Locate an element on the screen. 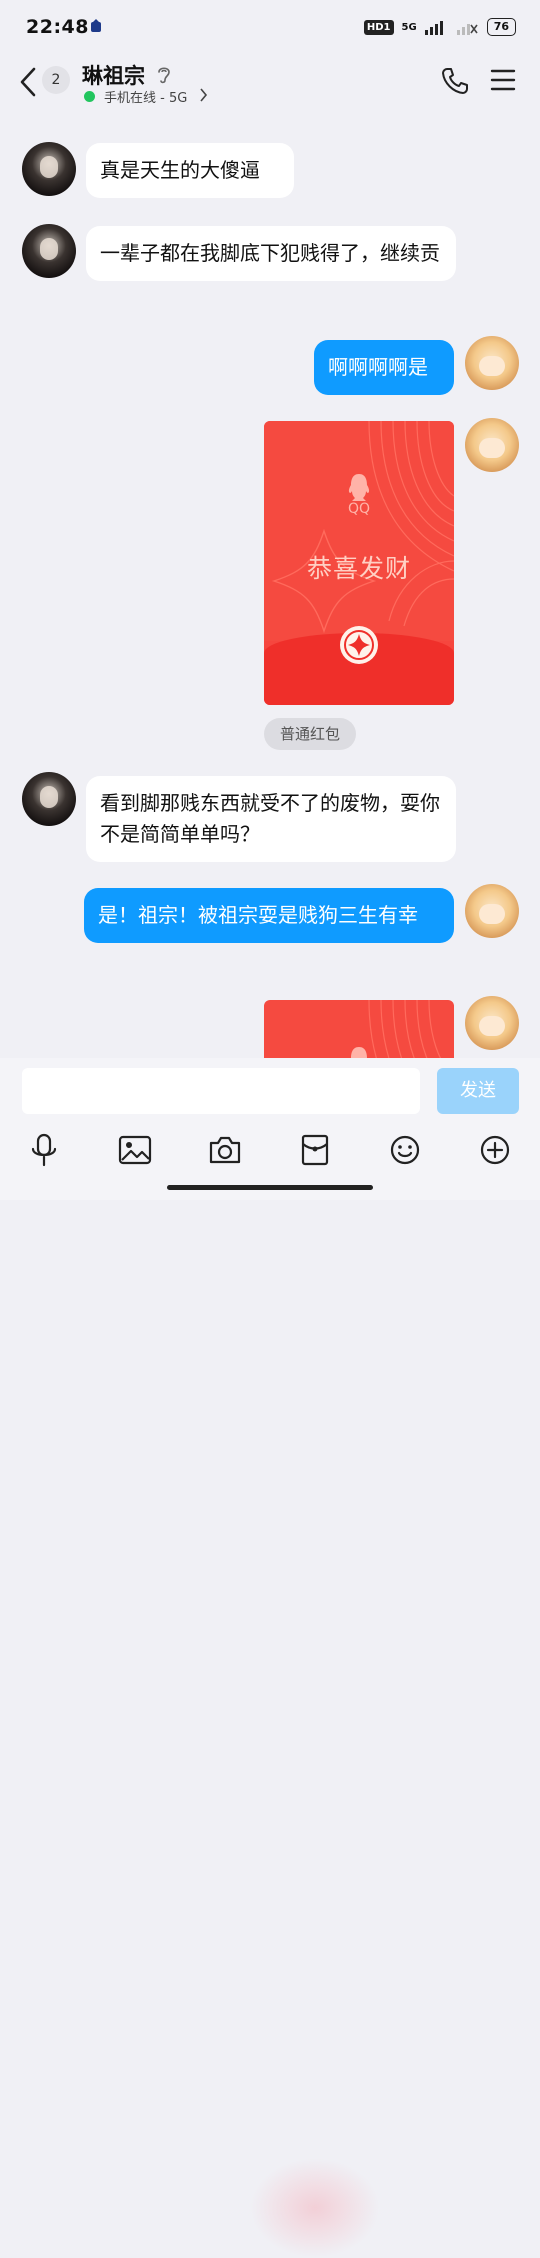 This screenshot has width=540, height=2258. contact-name: 琳祖宗 is located at coordinates (113, 75).